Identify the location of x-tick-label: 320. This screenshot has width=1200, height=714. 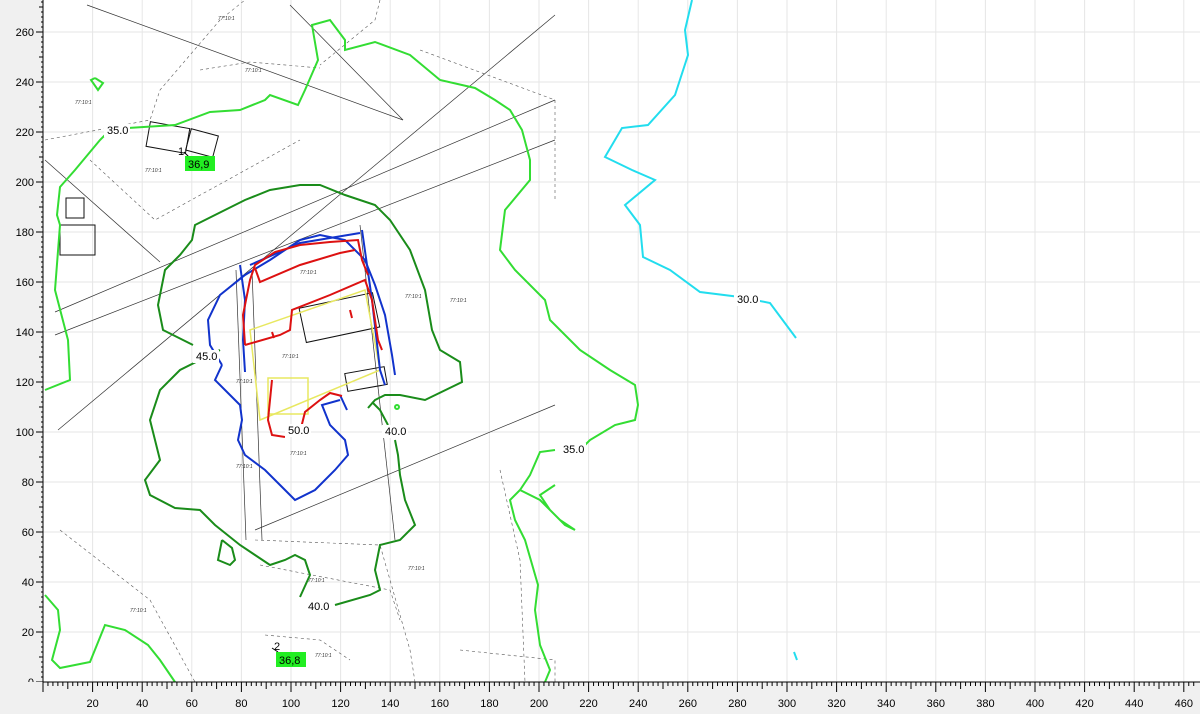
(836, 704).